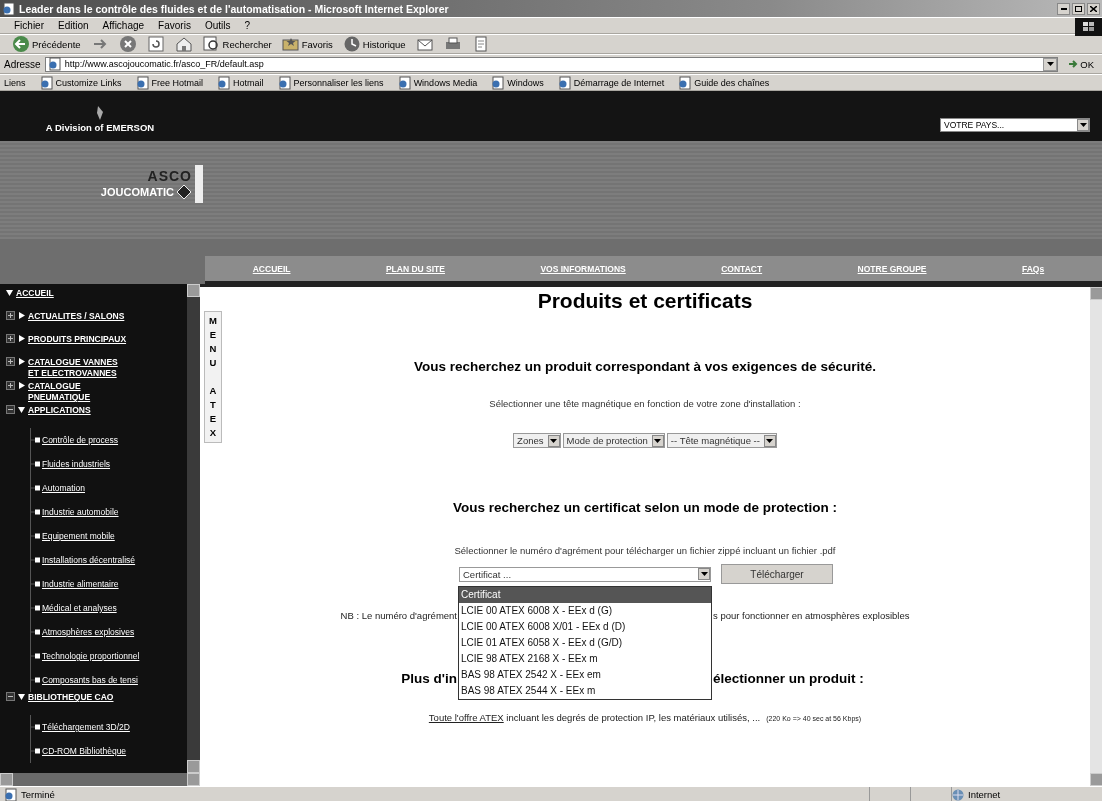 The height and width of the screenshot is (801, 1102). What do you see at coordinates (80, 440) in the screenshot?
I see `sidebar-link: Contrôle de process` at bounding box center [80, 440].